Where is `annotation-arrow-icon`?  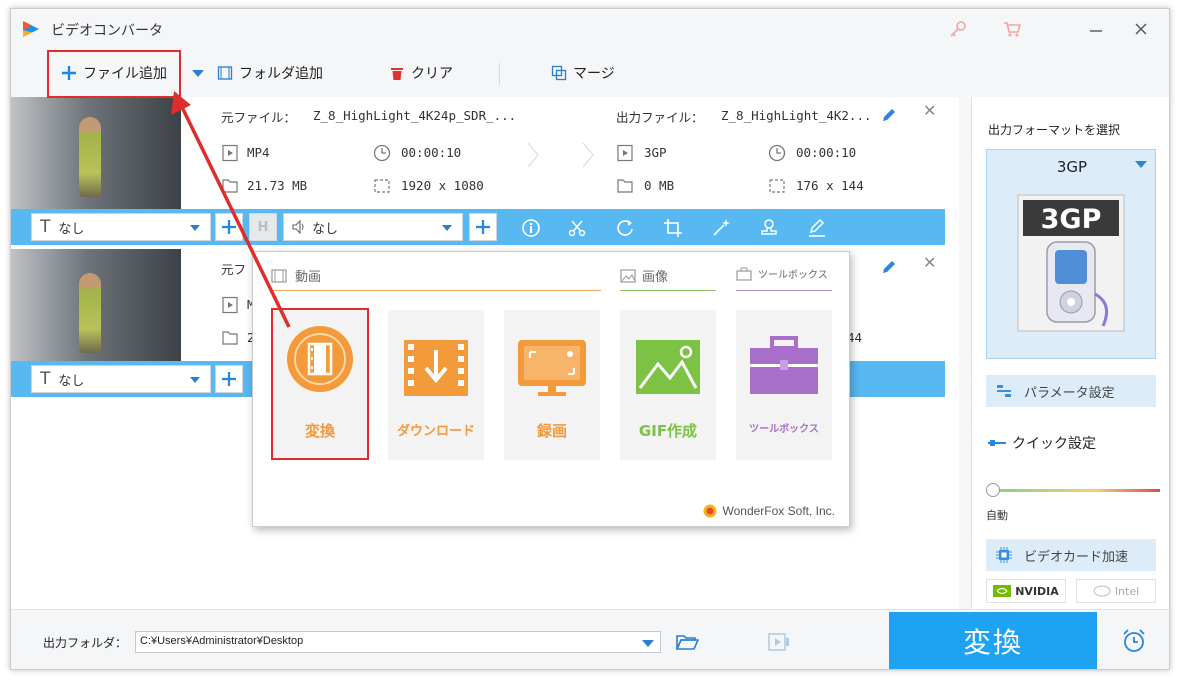 annotation-arrow-icon is located at coordinates (231, 209).